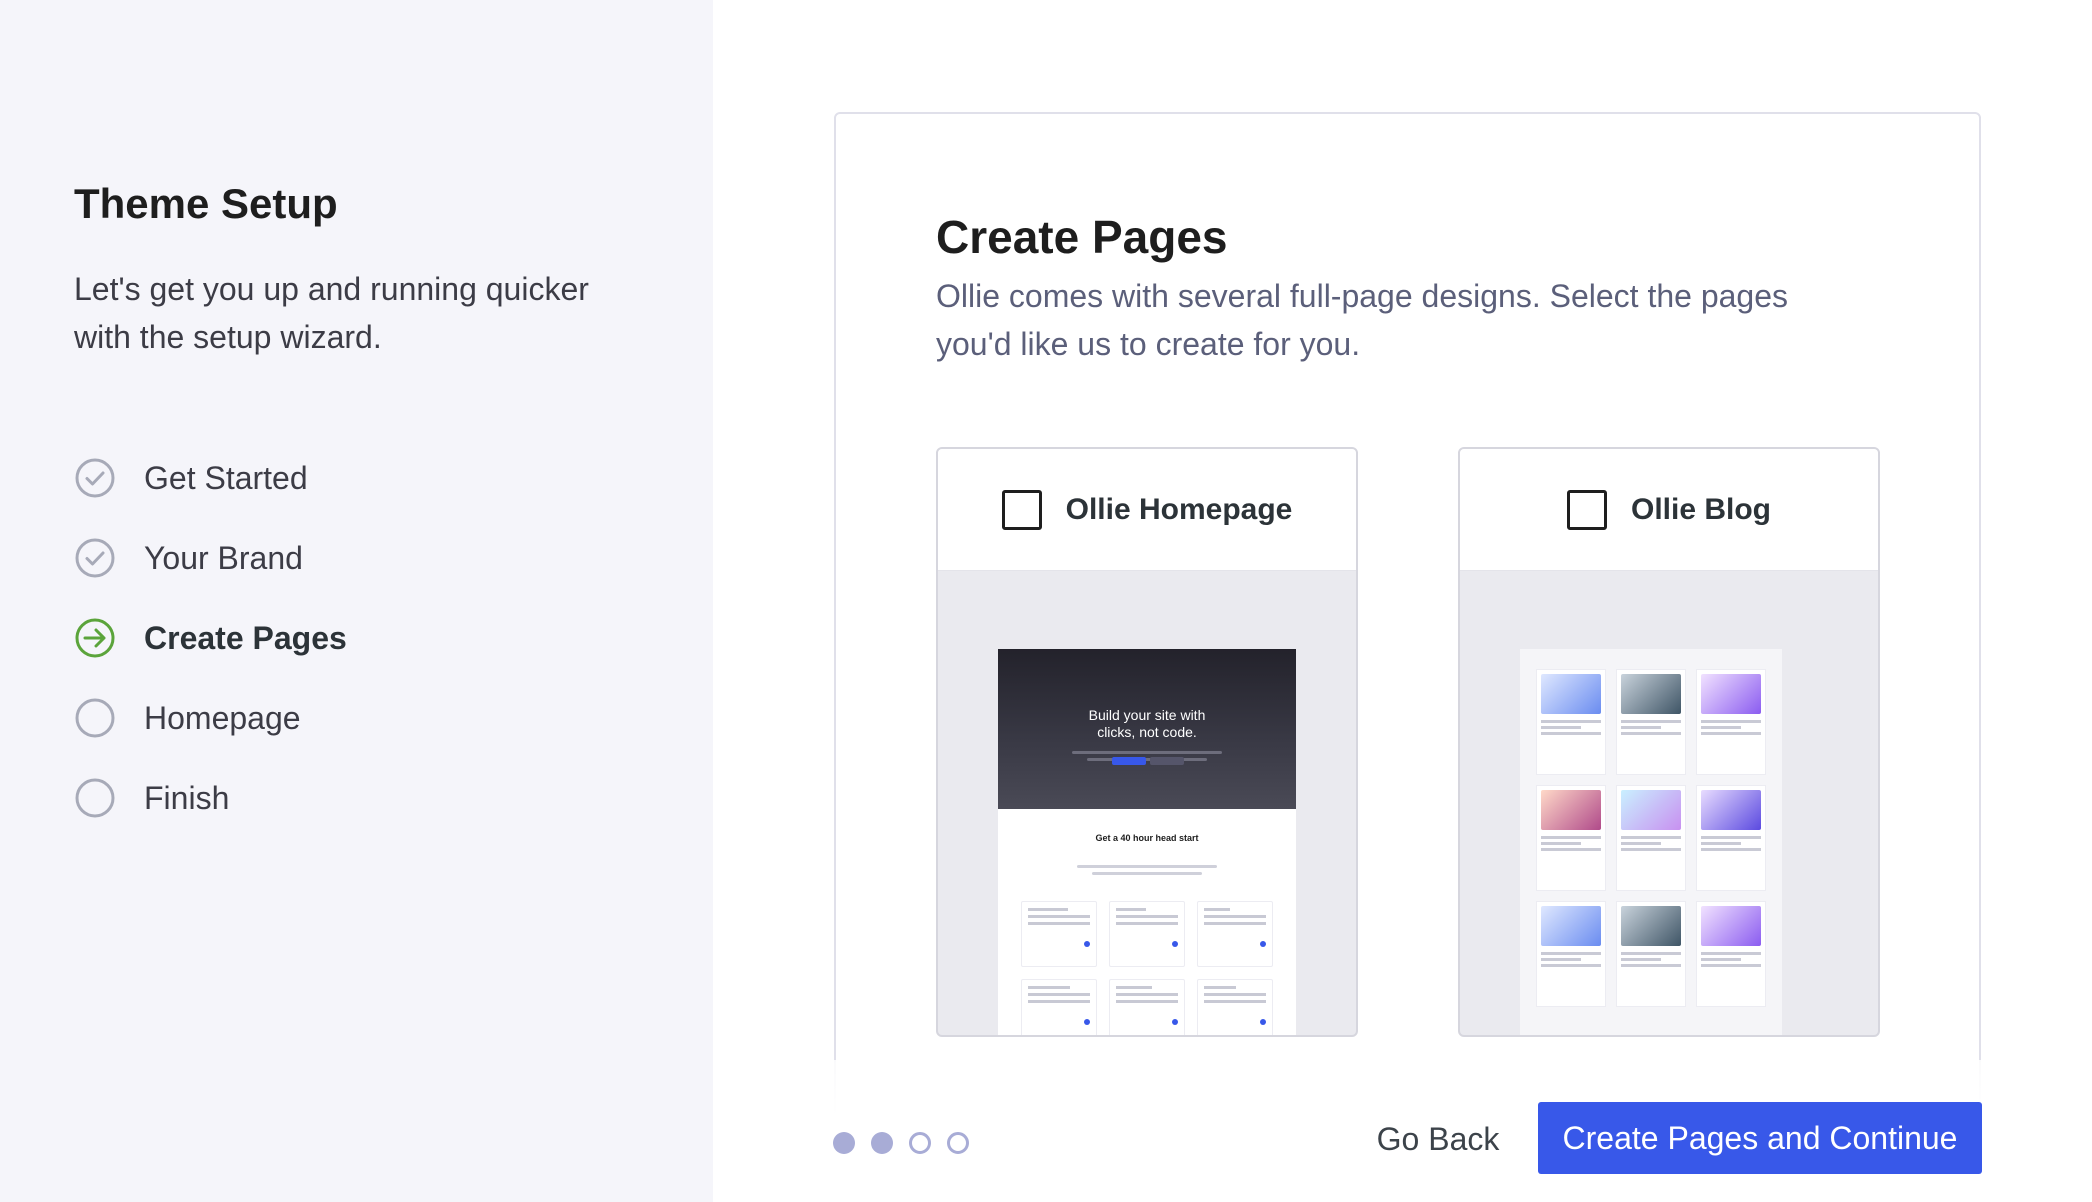 This screenshot has width=2092, height=1202. Describe the element at coordinates (206, 203) in the screenshot. I see `sidebar-title: Theme Setup` at that location.